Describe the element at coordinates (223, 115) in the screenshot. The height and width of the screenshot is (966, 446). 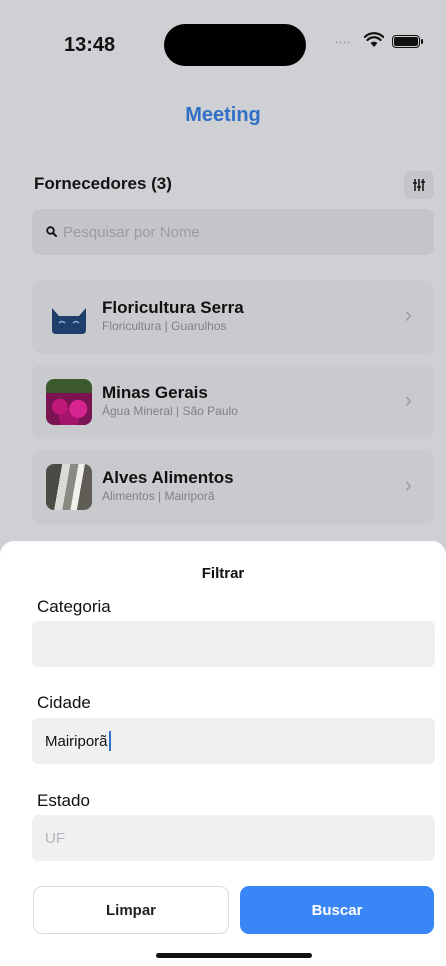
I see `page-title: Meeting` at that location.